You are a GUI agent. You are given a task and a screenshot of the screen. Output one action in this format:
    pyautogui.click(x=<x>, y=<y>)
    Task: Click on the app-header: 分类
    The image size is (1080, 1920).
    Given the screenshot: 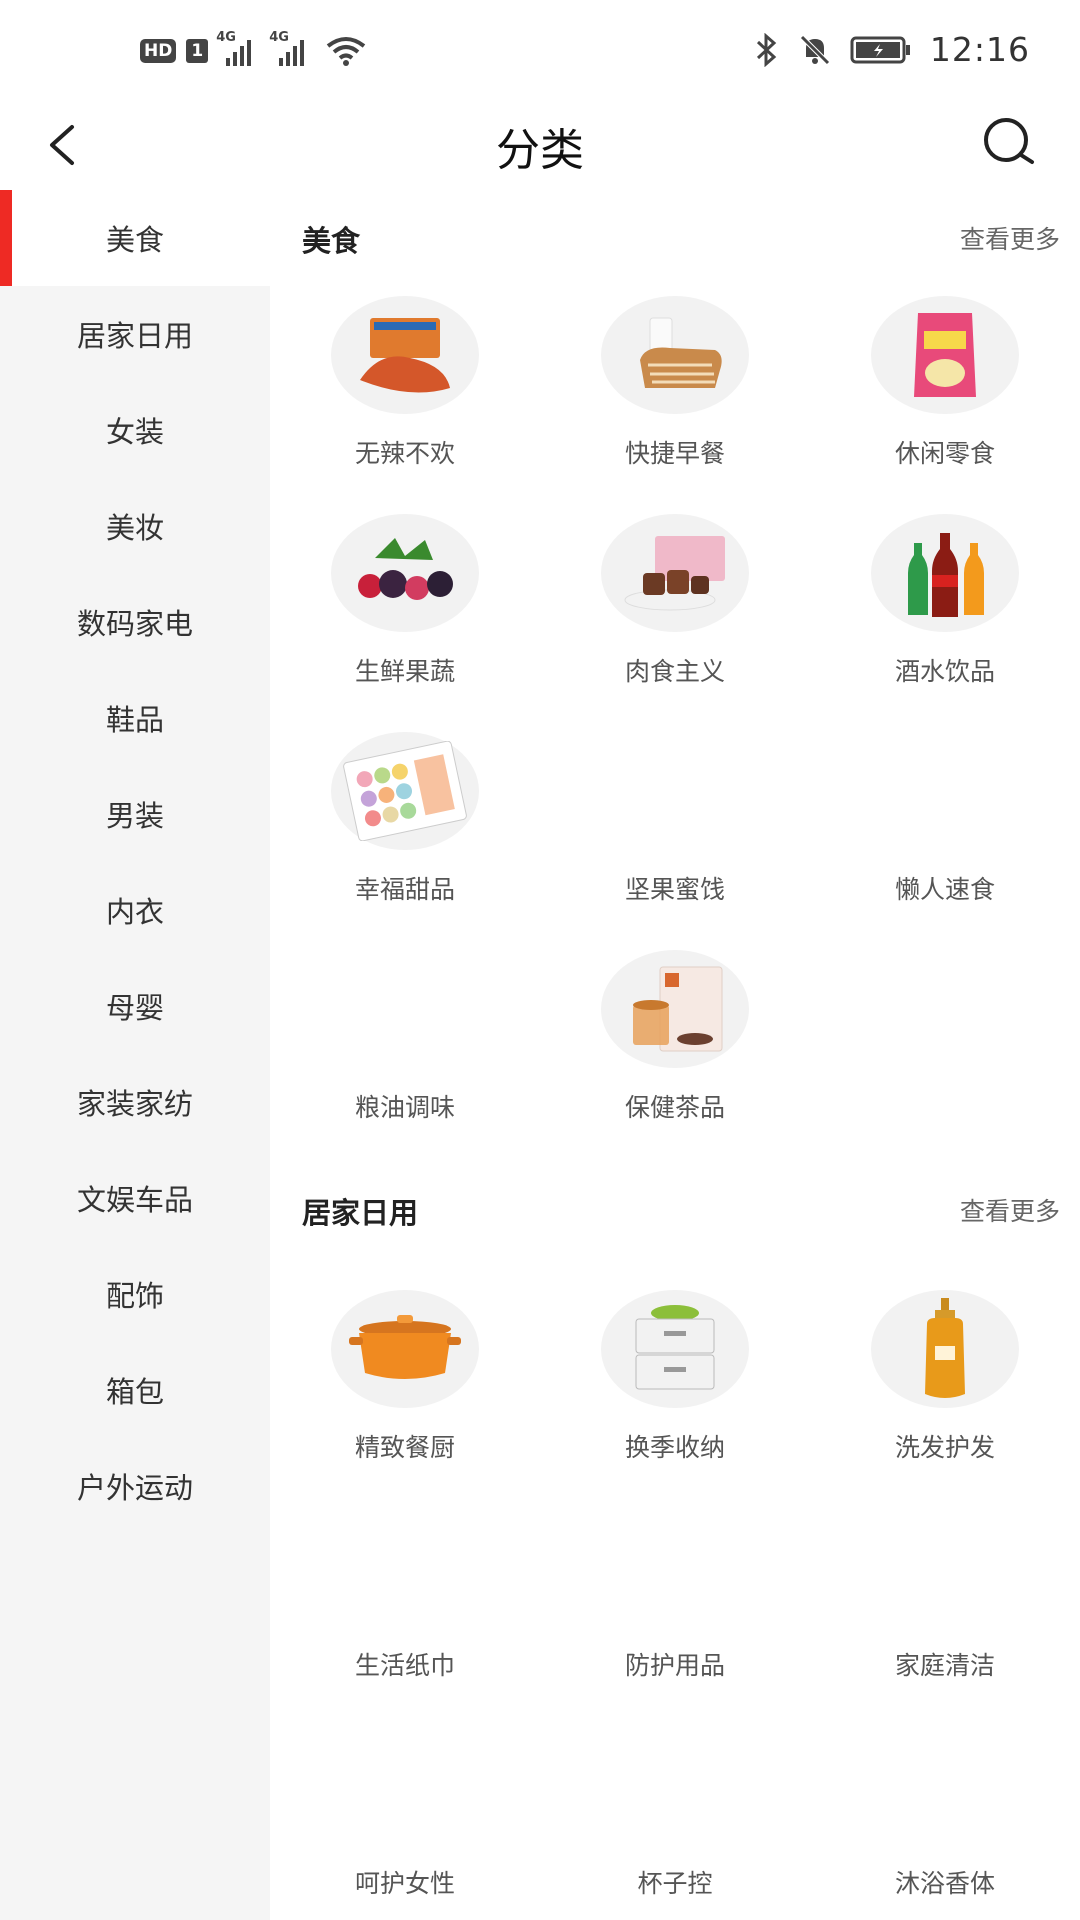 What is the action you would take?
    pyautogui.click(x=540, y=145)
    